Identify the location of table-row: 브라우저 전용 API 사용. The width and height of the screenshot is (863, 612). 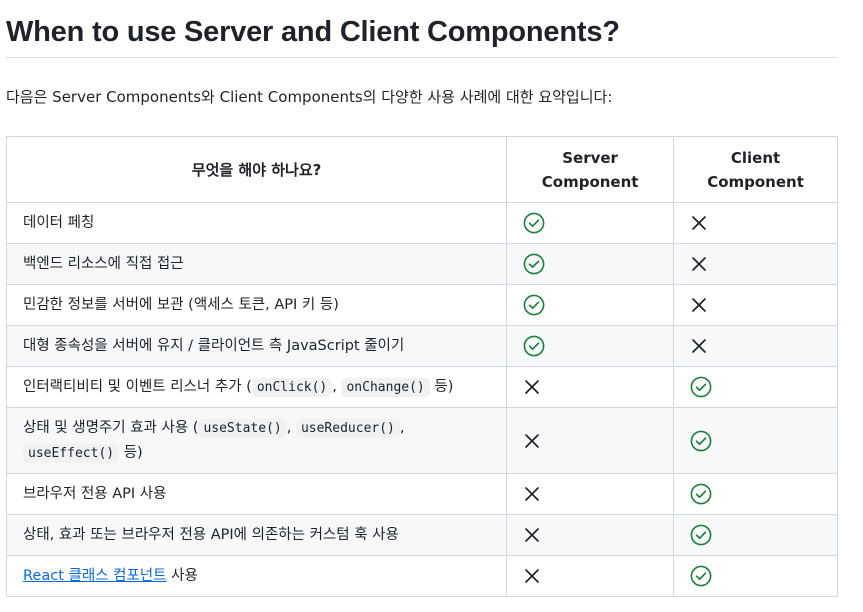
(421, 494).